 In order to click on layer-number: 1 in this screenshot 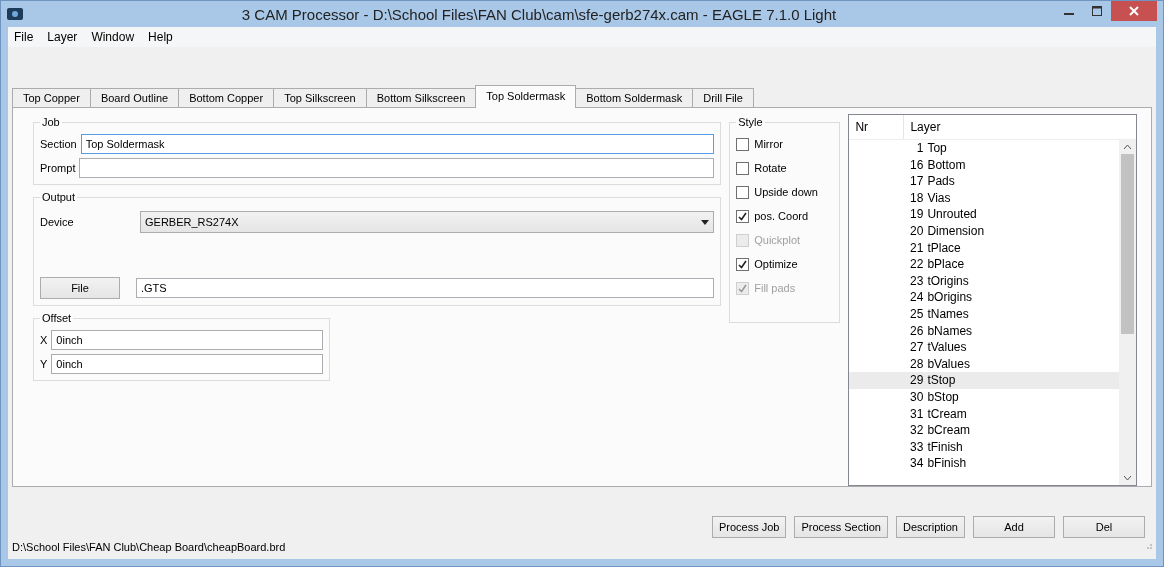, I will do `click(920, 148)`.